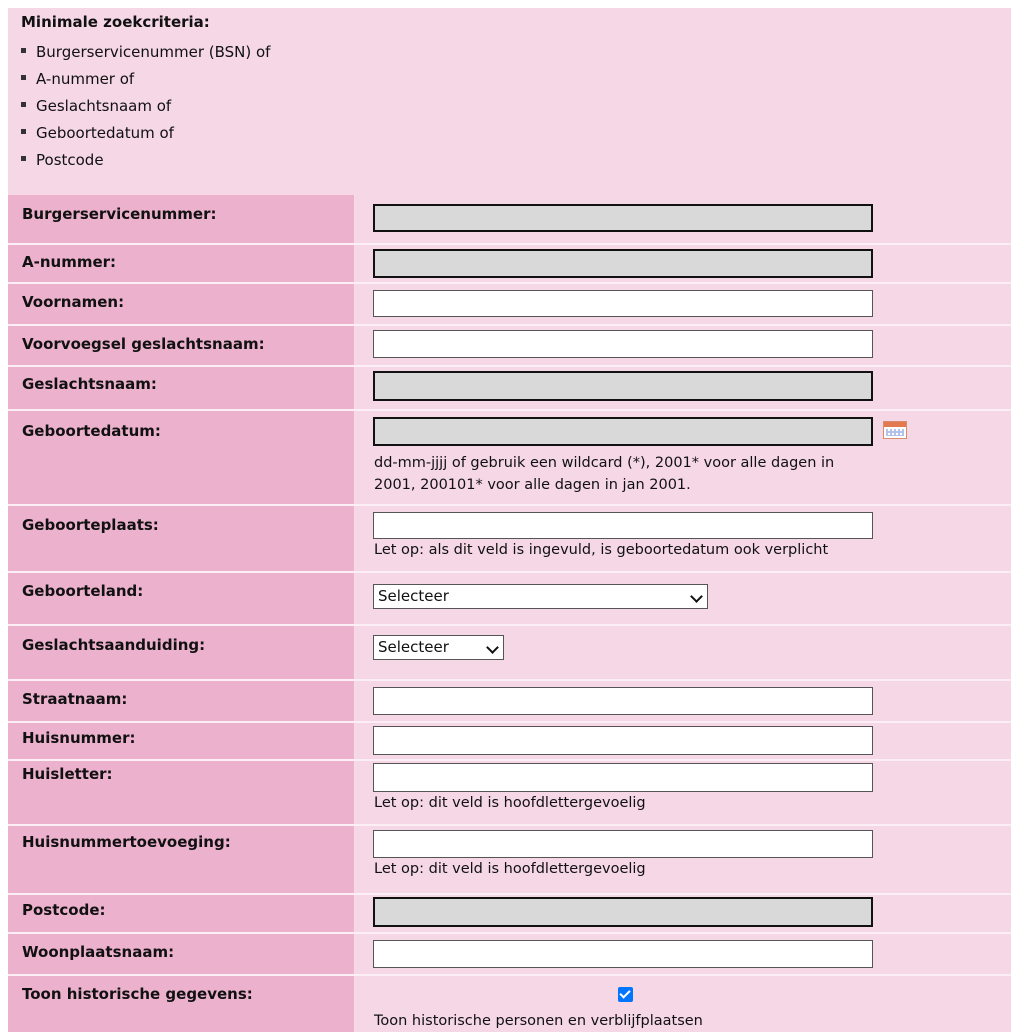 This screenshot has width=1011, height=1032. I want to click on geboortedatum-label: Geboortedatum:, so click(91, 431).